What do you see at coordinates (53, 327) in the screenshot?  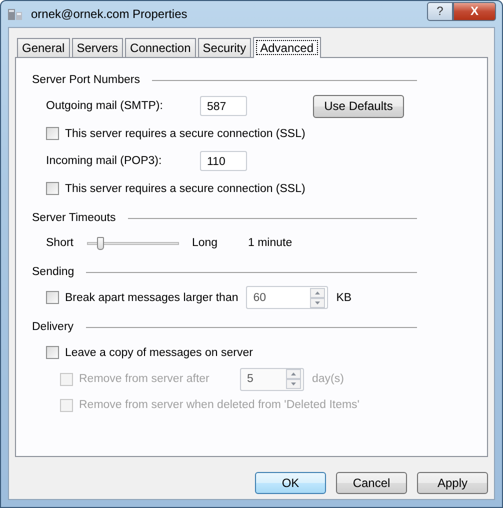 I see `section-title: Delivery` at bounding box center [53, 327].